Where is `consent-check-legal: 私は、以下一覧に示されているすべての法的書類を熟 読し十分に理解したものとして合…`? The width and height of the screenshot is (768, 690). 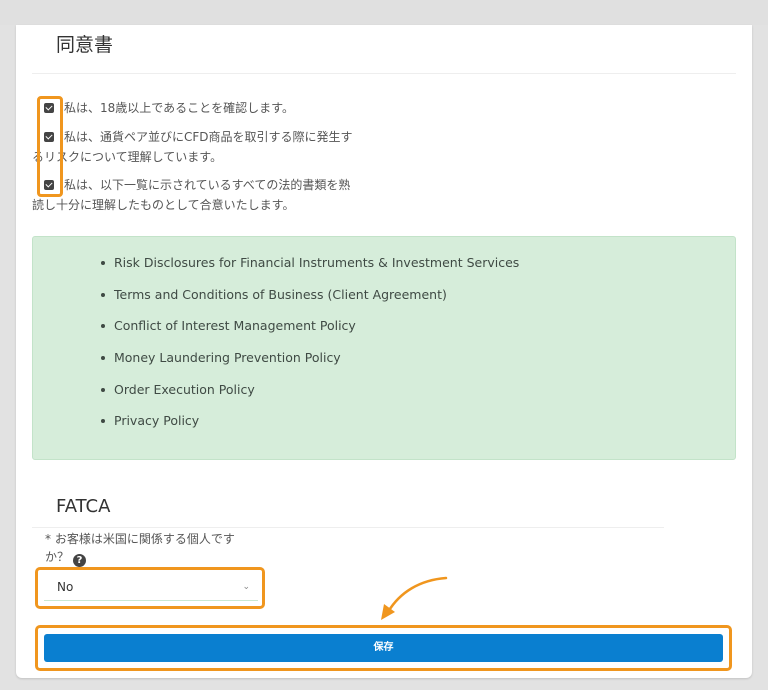
consent-check-legal: 私は、以下一覧に示されているすべての法的書類を熟 読し十分に理解したものとして合… is located at coordinates (208, 195).